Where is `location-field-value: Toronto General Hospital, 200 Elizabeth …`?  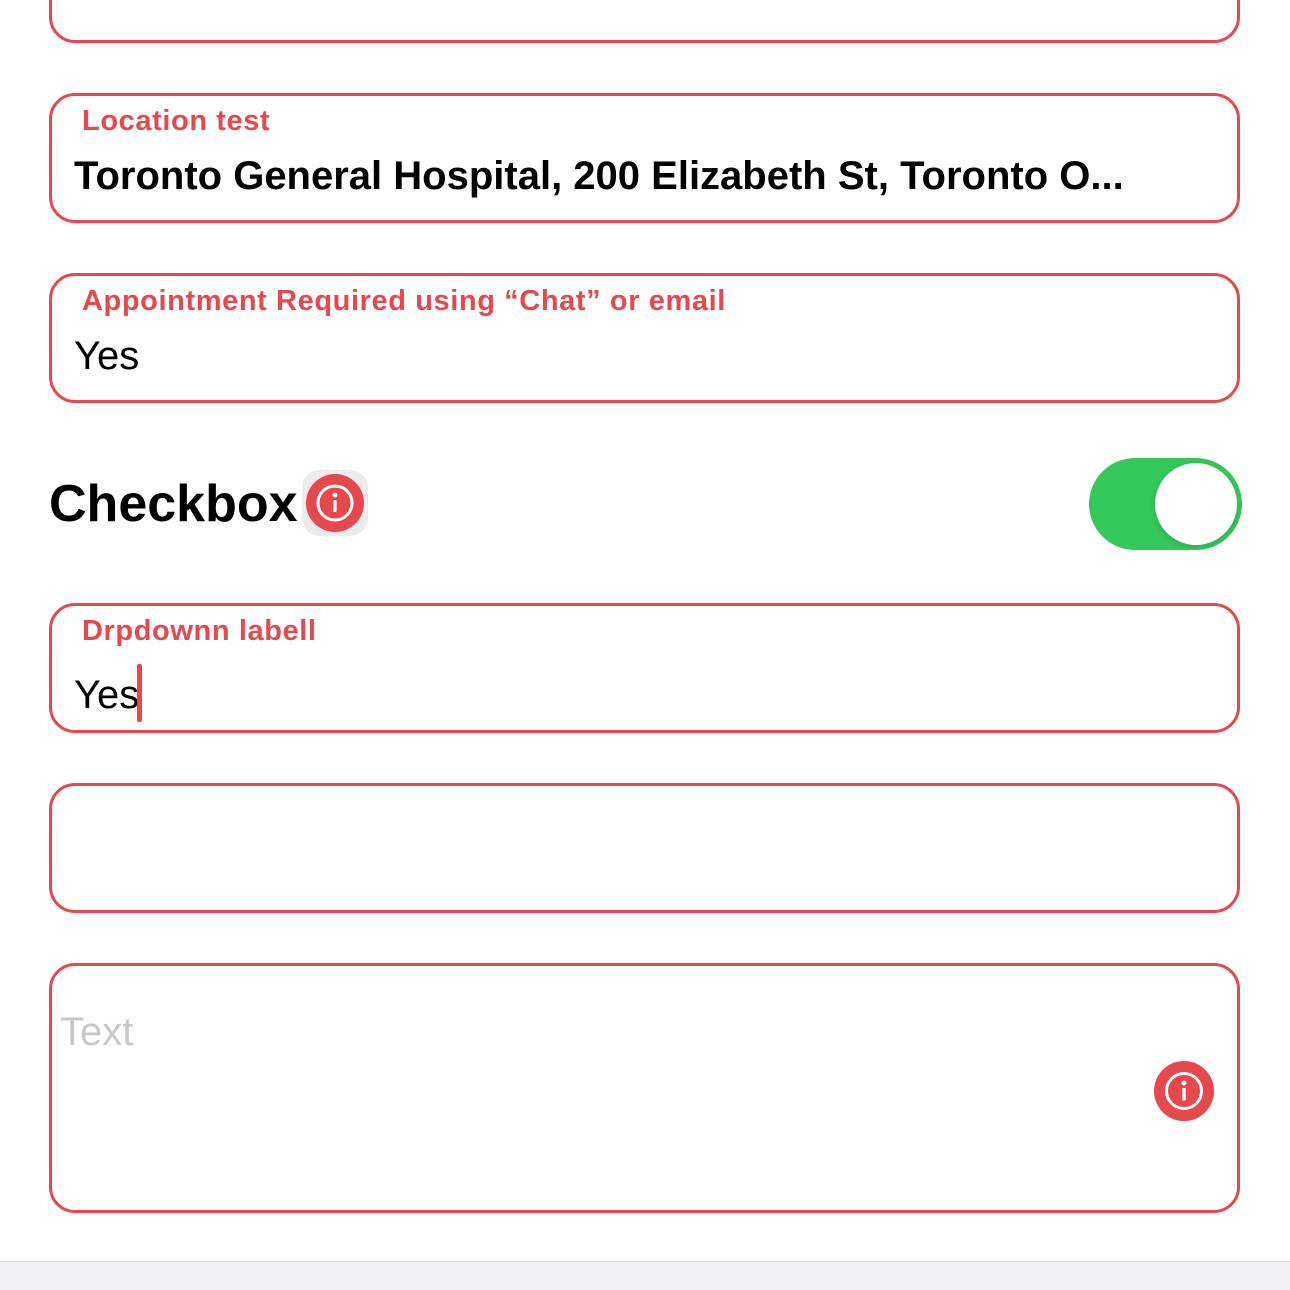 location-field-value: Toronto General Hospital, 200 Elizabeth … is located at coordinates (634, 176).